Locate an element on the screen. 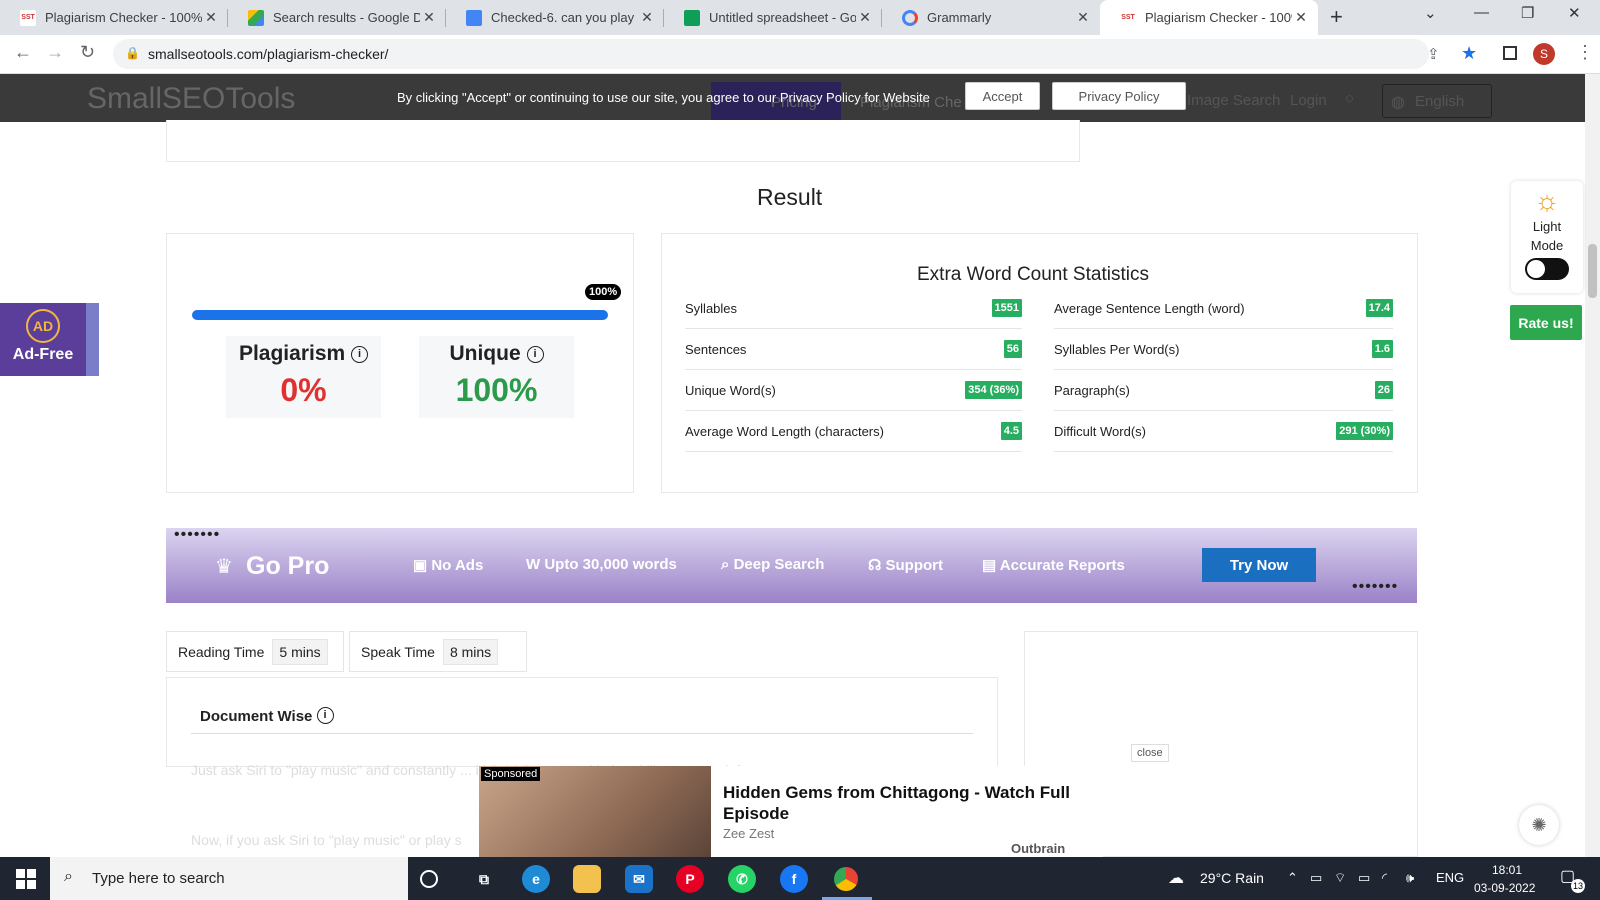  light-mode-toggle is located at coordinates (1547, 269).